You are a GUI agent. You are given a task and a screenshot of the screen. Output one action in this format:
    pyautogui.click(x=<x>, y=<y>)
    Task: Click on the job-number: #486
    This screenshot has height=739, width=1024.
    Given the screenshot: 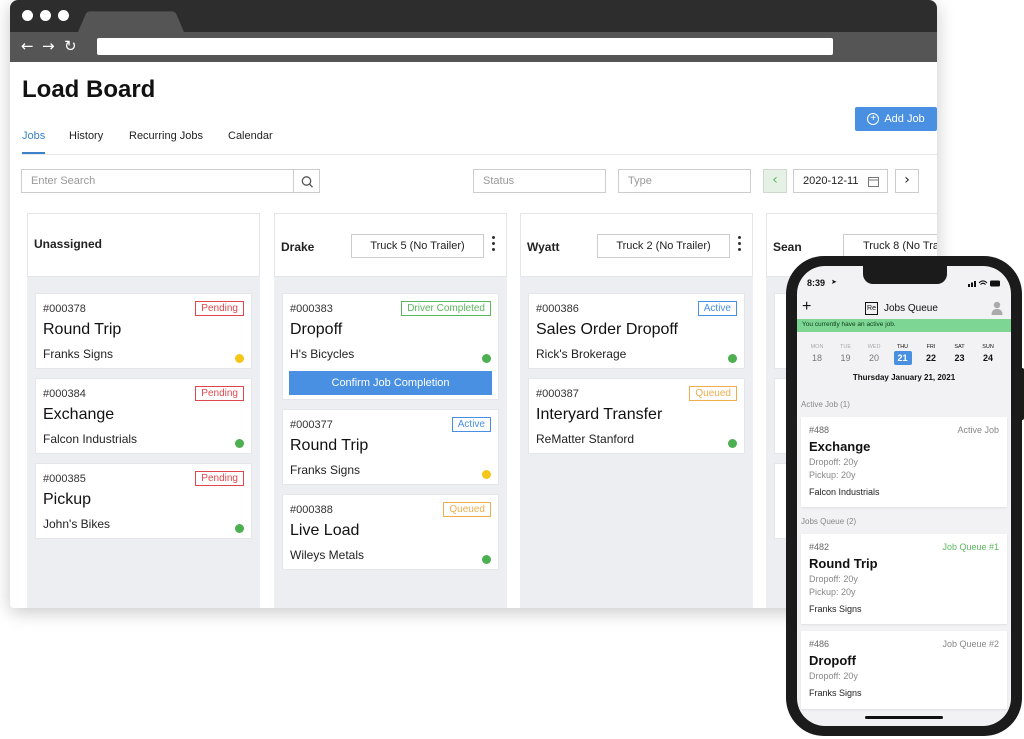 What is the action you would take?
    pyautogui.click(x=819, y=644)
    